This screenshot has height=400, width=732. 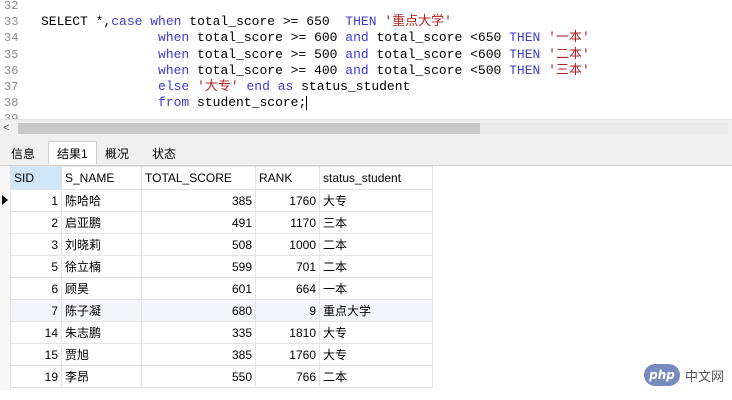 I want to click on sql-text: status_student, so click(x=352, y=86).